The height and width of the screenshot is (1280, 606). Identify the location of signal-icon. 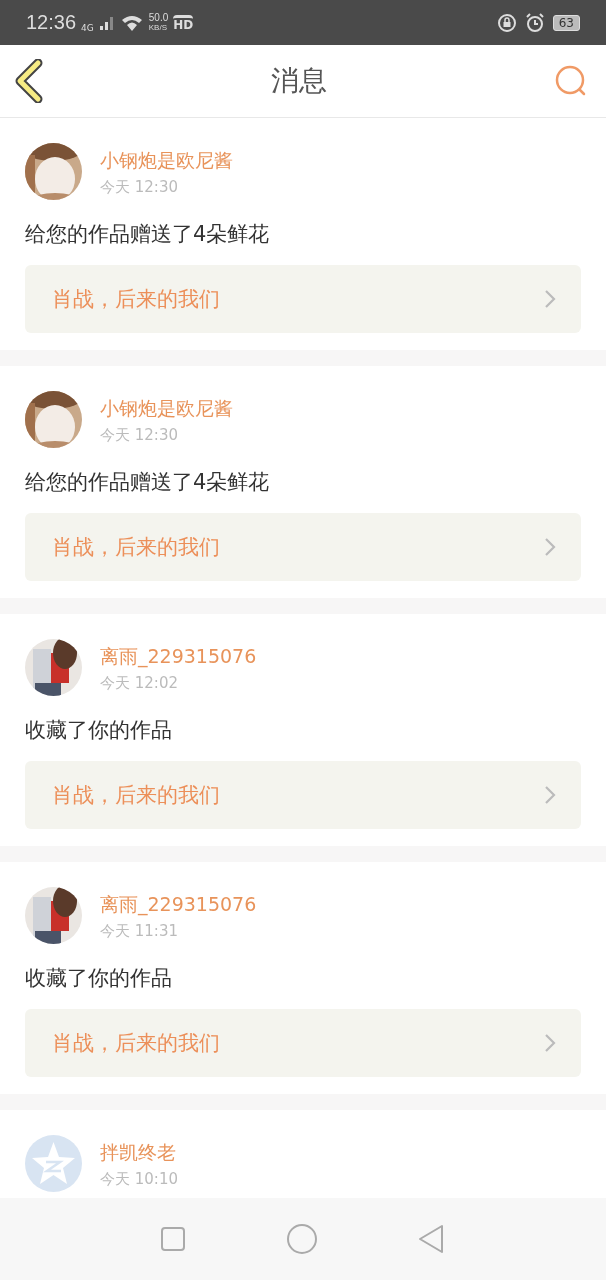
(106, 22).